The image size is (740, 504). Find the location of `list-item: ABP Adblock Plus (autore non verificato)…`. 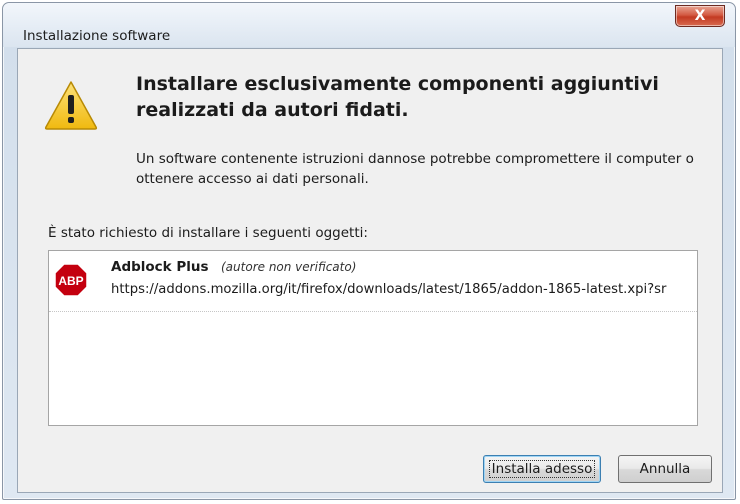

list-item: ABP Adblock Plus (autore non verificato)… is located at coordinates (373, 281).